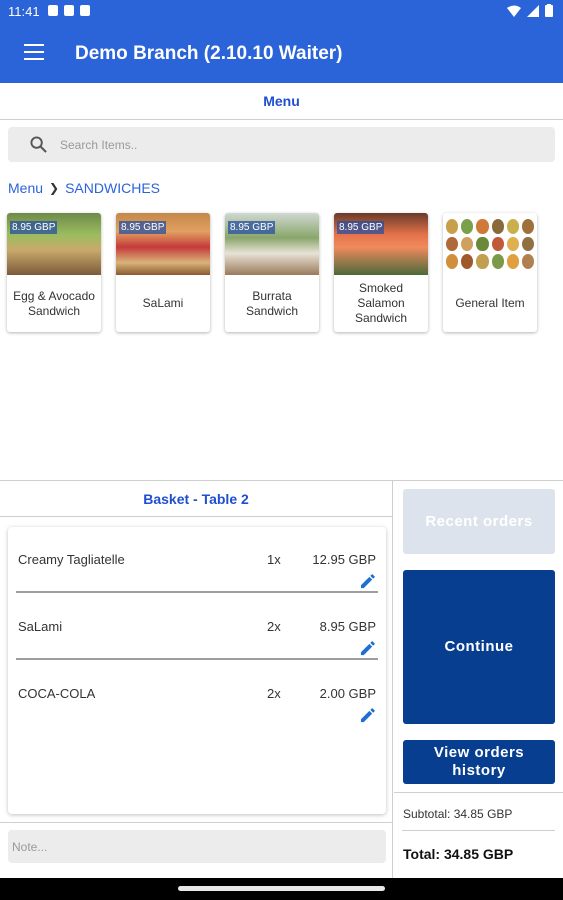 This screenshot has height=900, width=563. I want to click on menu-item-card: 8.95 GBP Burrata Sandwich, so click(272, 272).